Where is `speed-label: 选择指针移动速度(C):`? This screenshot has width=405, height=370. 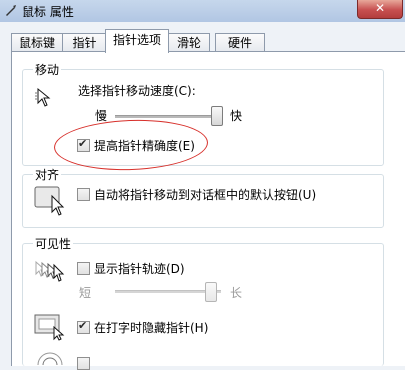 speed-label: 选择指针移动速度(C): is located at coordinates (137, 91).